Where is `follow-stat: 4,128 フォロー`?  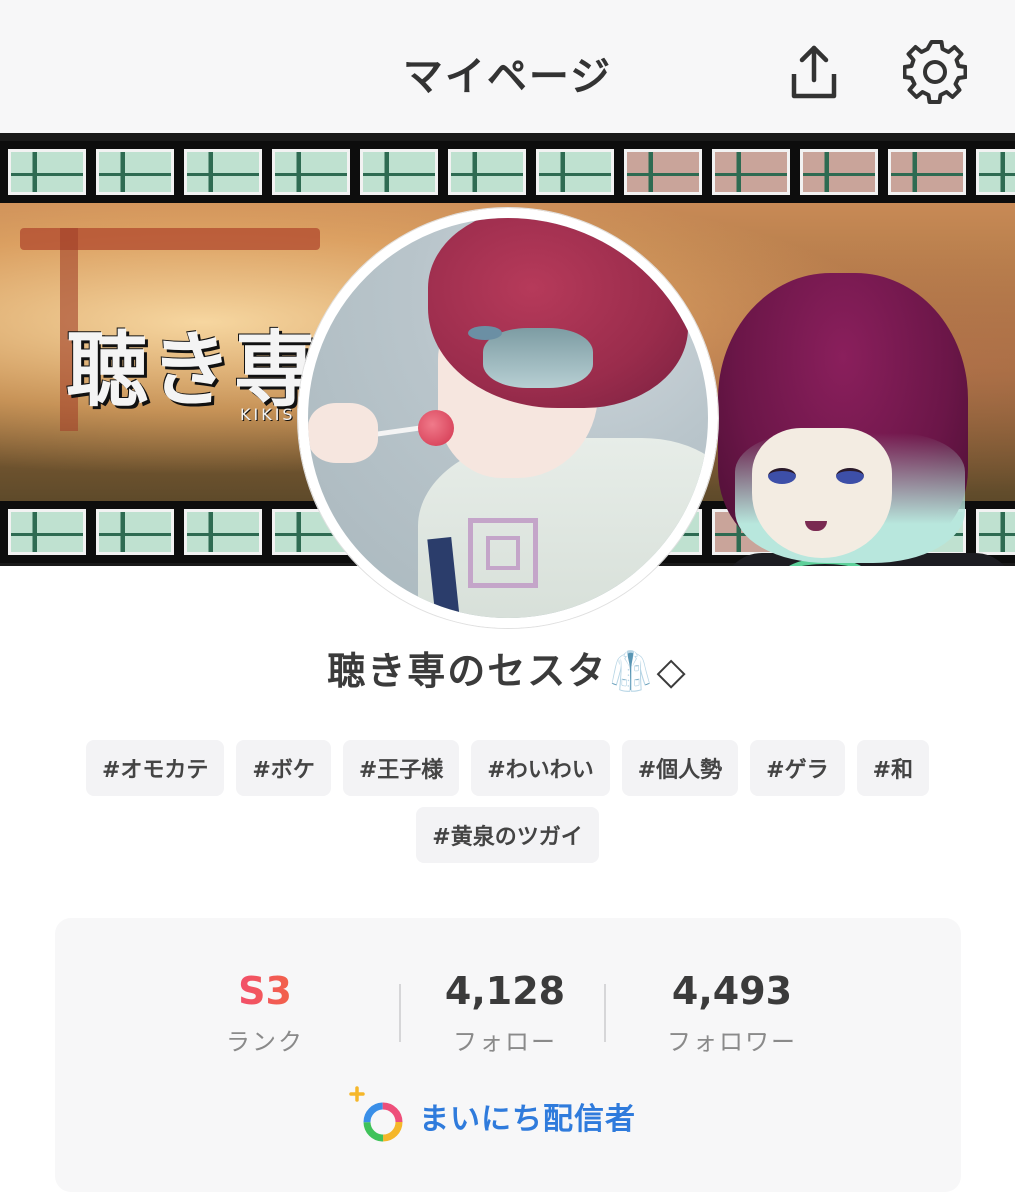
follow-stat: 4,128 フォロー is located at coordinates (505, 1011).